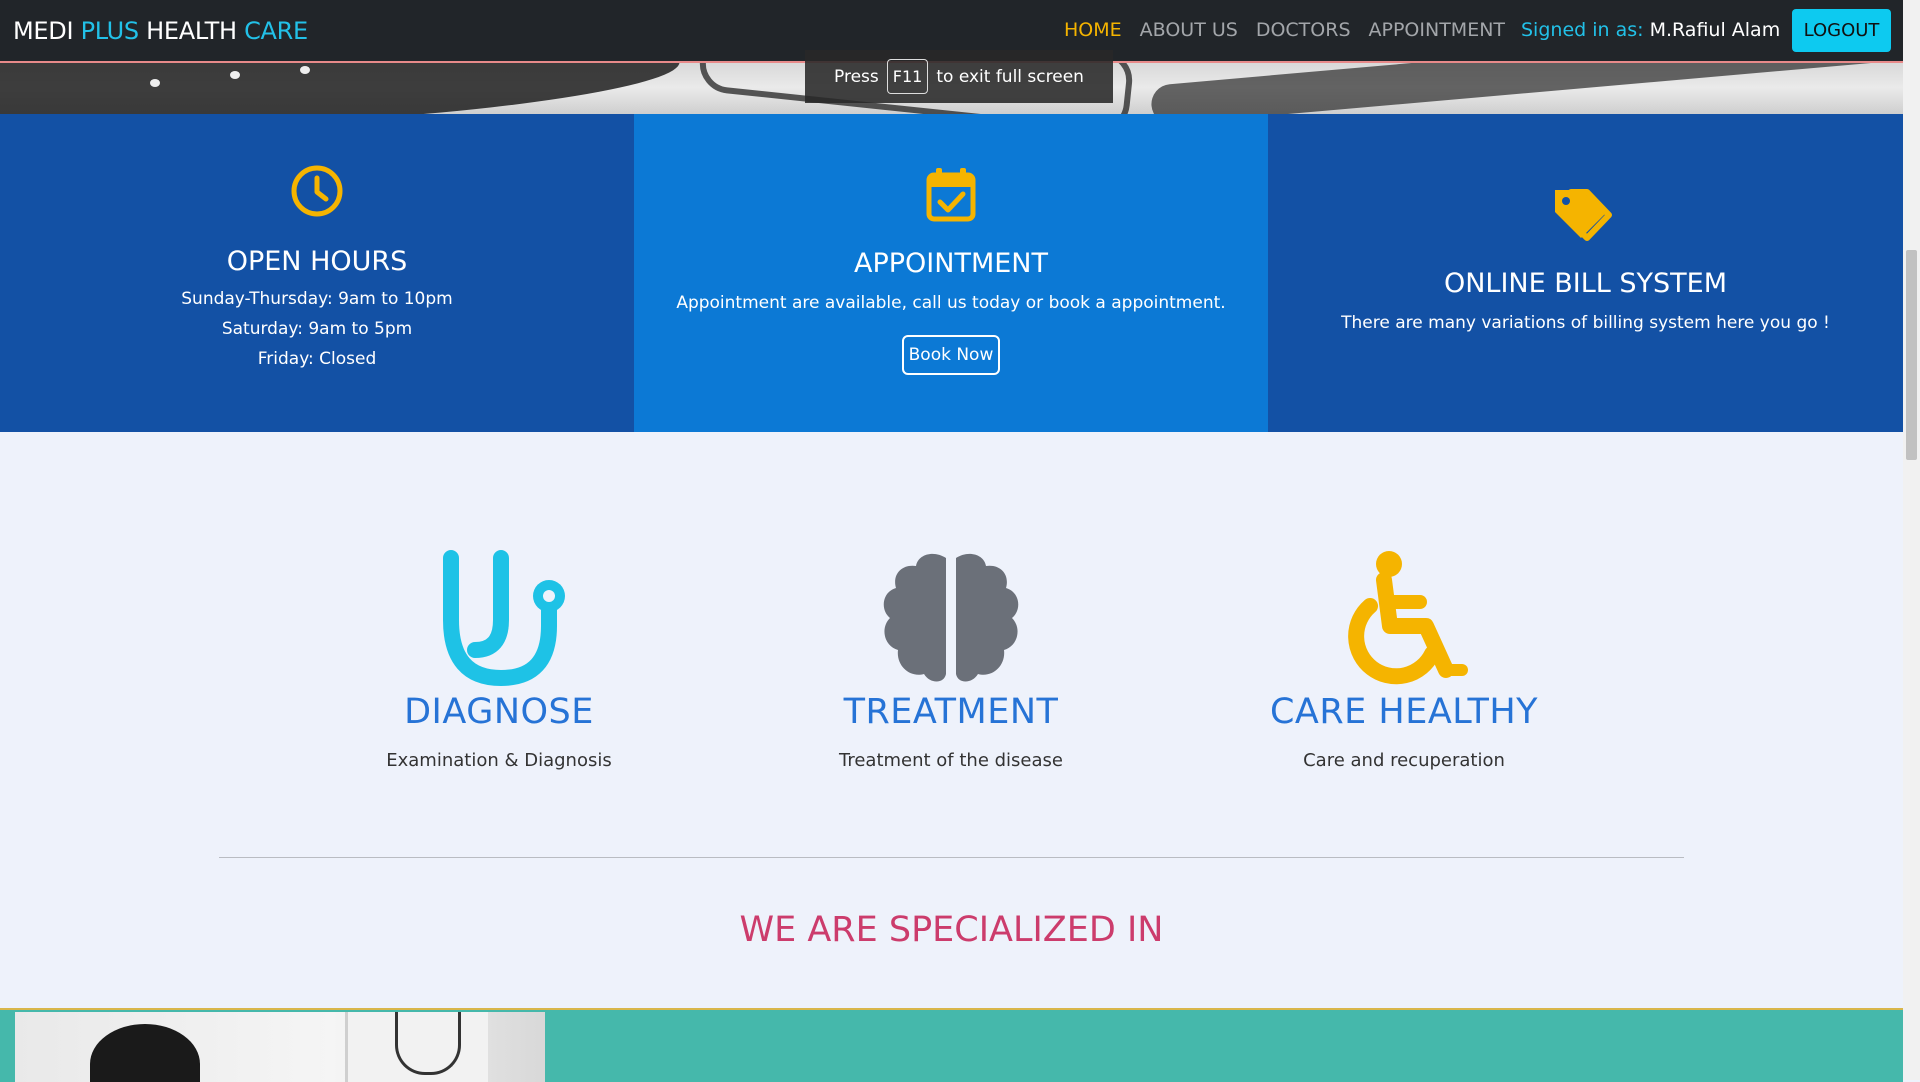  I want to click on stethoscope-icon, so click(504, 618).